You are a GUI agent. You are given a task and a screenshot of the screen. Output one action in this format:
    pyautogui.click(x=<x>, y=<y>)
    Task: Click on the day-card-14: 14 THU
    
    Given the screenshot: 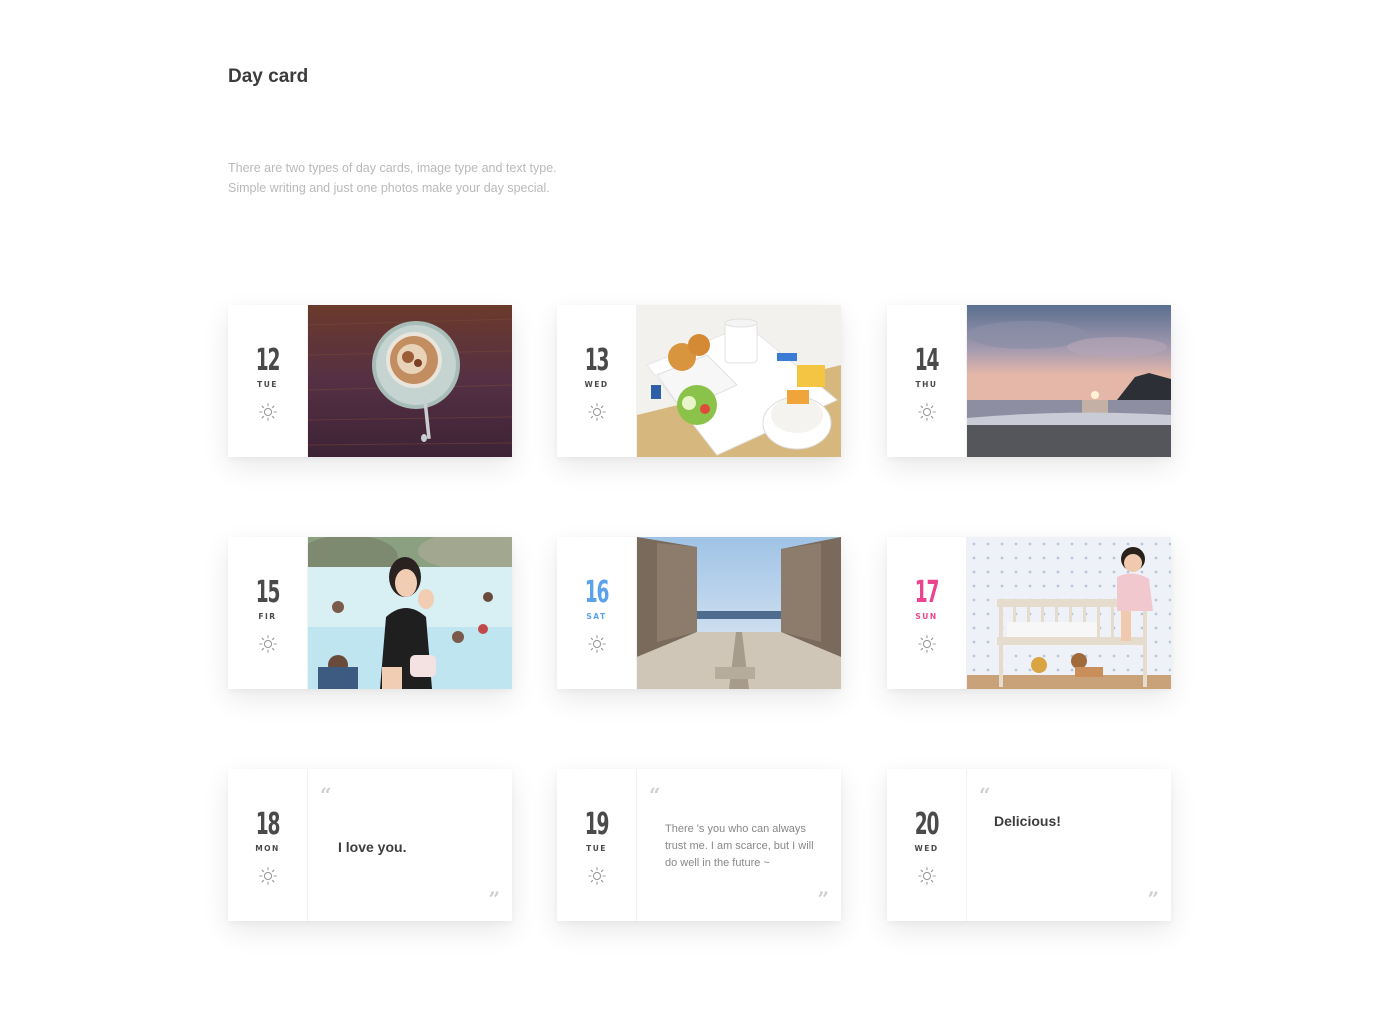 What is the action you would take?
    pyautogui.click(x=1029, y=381)
    